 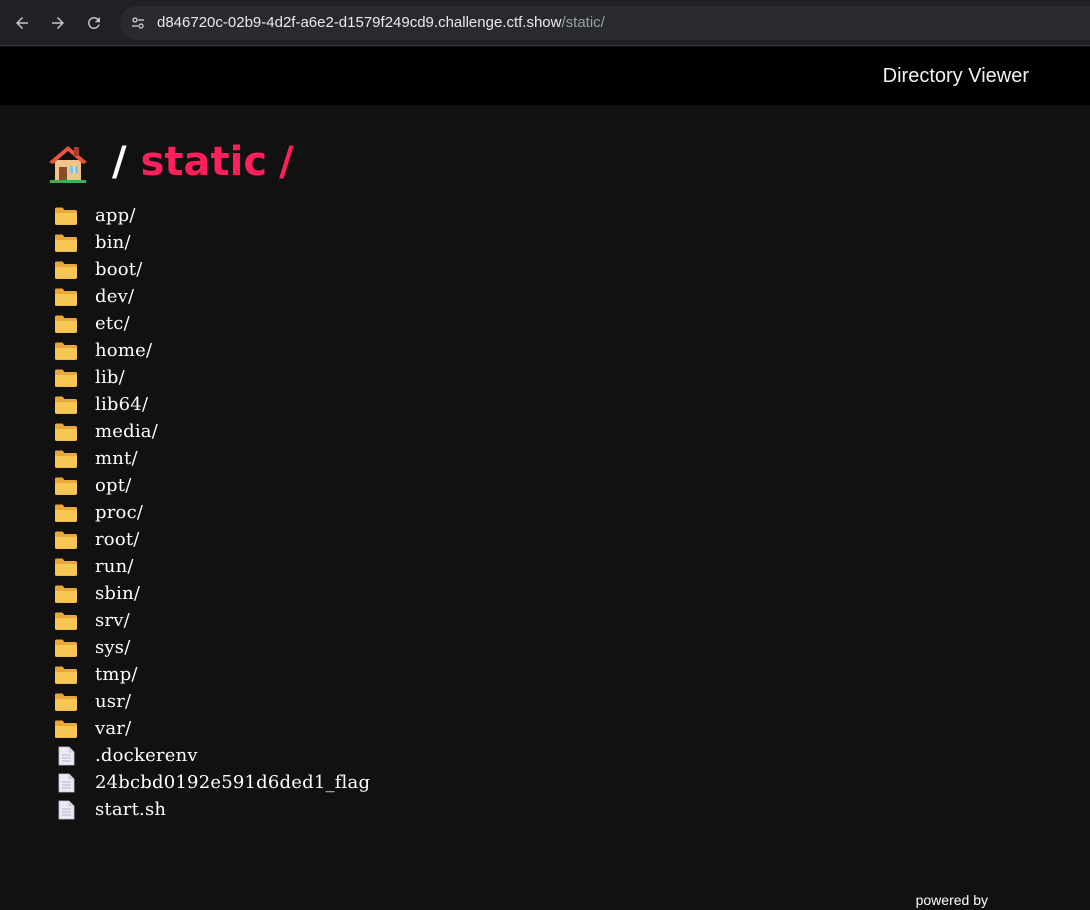 I want to click on reload-icon, so click(x=94, y=22).